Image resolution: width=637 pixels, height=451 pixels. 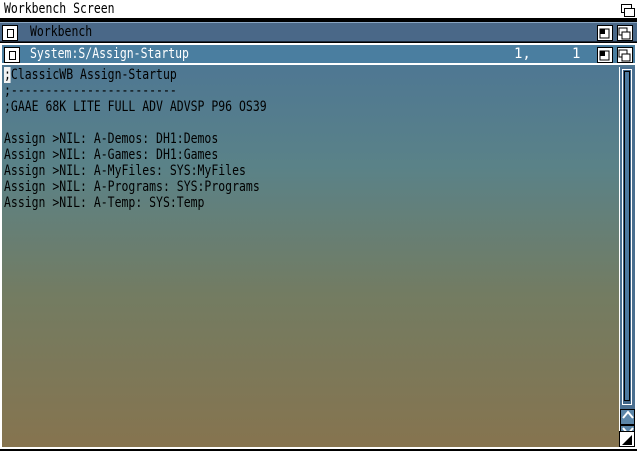 What do you see at coordinates (522, 54) in the screenshot?
I see `cursor-line-number: 1,` at bounding box center [522, 54].